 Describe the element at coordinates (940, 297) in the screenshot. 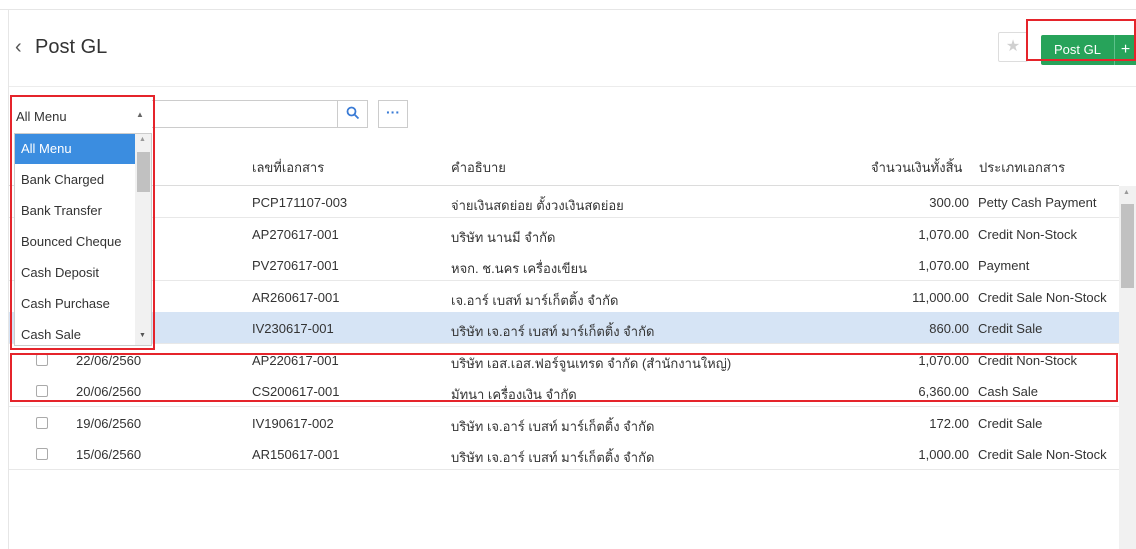

I see `row-amount: 11,000.00` at that location.